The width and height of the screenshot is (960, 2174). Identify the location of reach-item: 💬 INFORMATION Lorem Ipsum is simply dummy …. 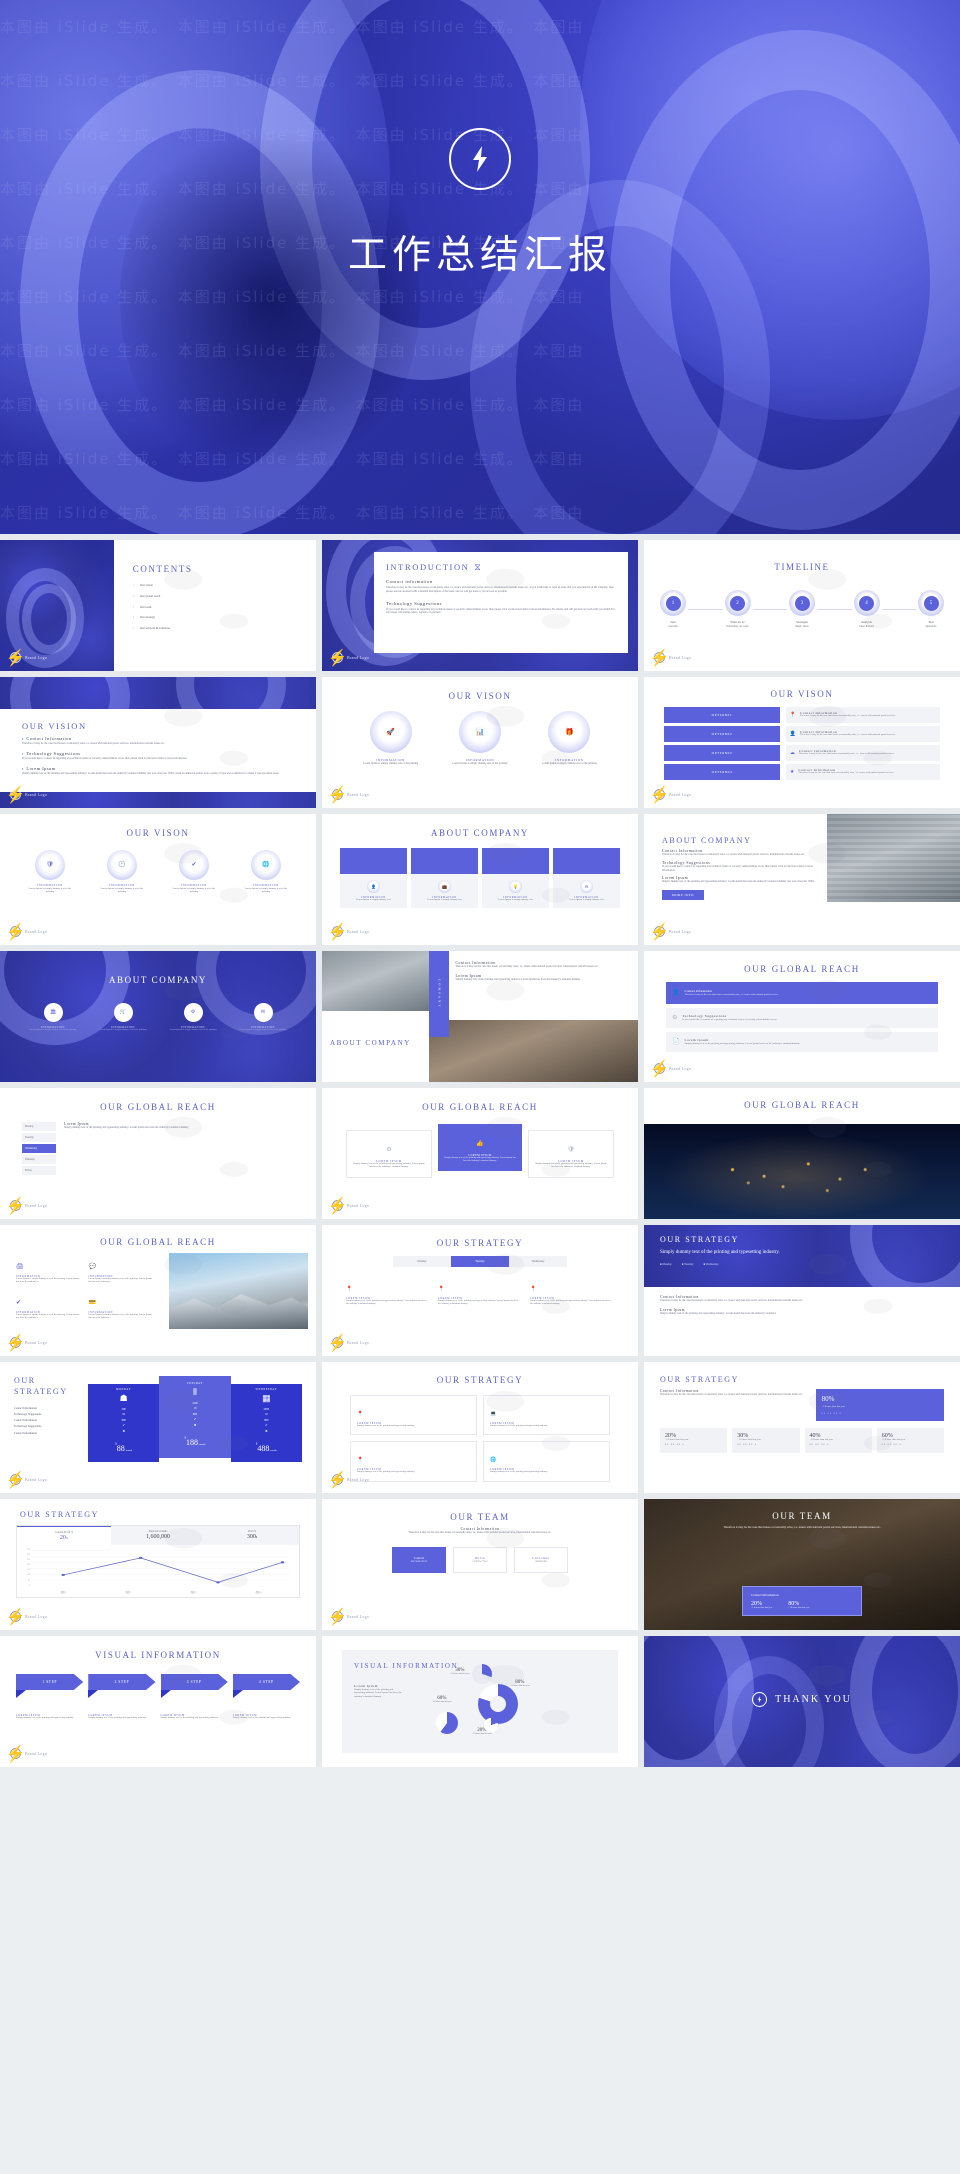
(122, 1270).